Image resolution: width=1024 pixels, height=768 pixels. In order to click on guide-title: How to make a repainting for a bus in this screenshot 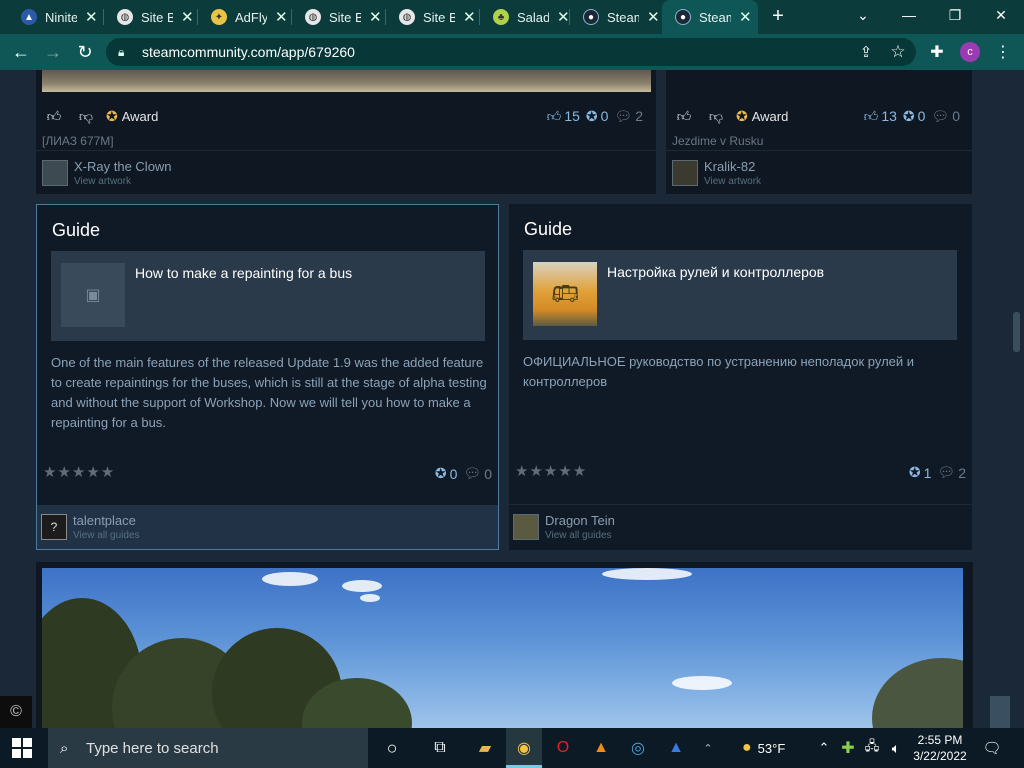, I will do `click(243, 273)`.